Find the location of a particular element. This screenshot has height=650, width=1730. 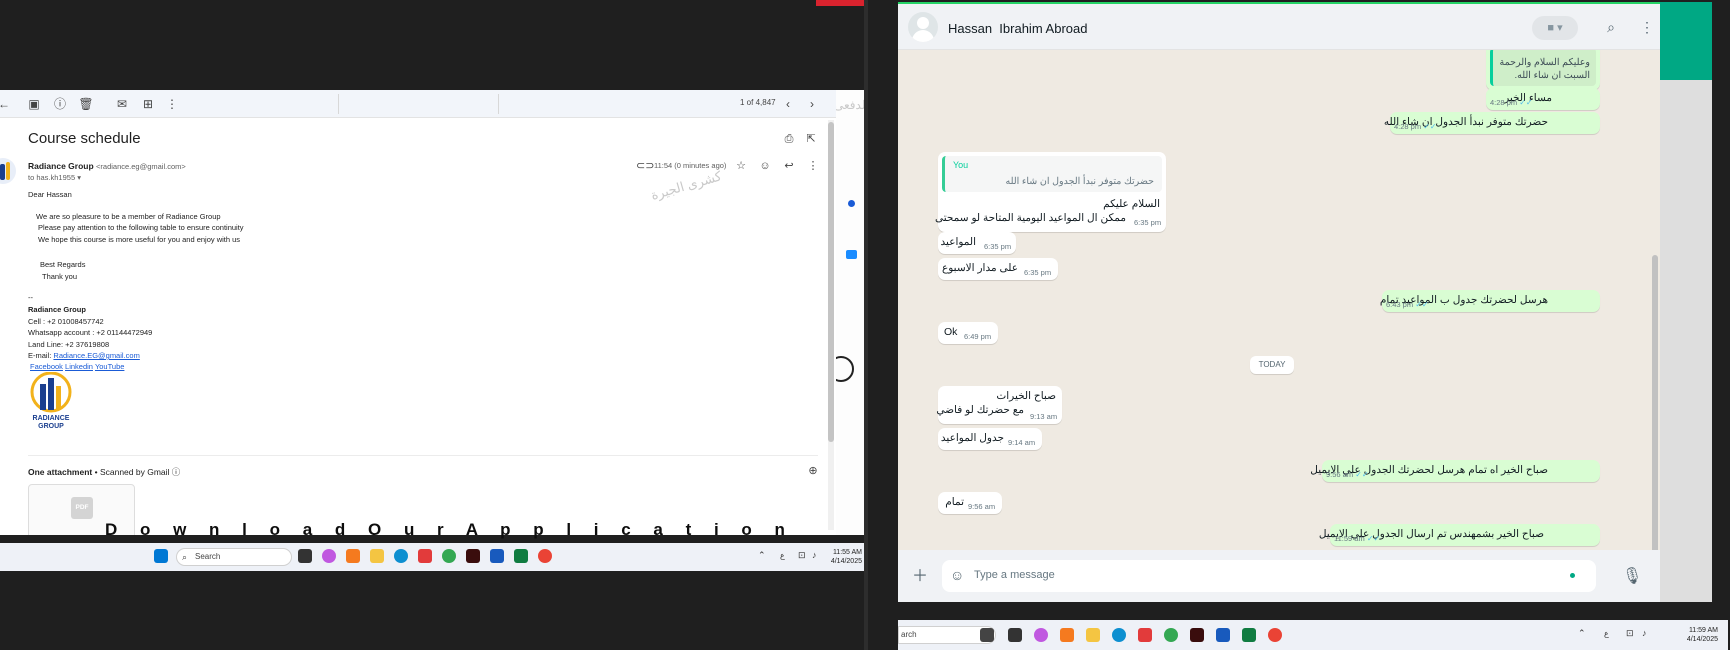

message-text: السلام عليكم is located at coordinates (1131, 204).